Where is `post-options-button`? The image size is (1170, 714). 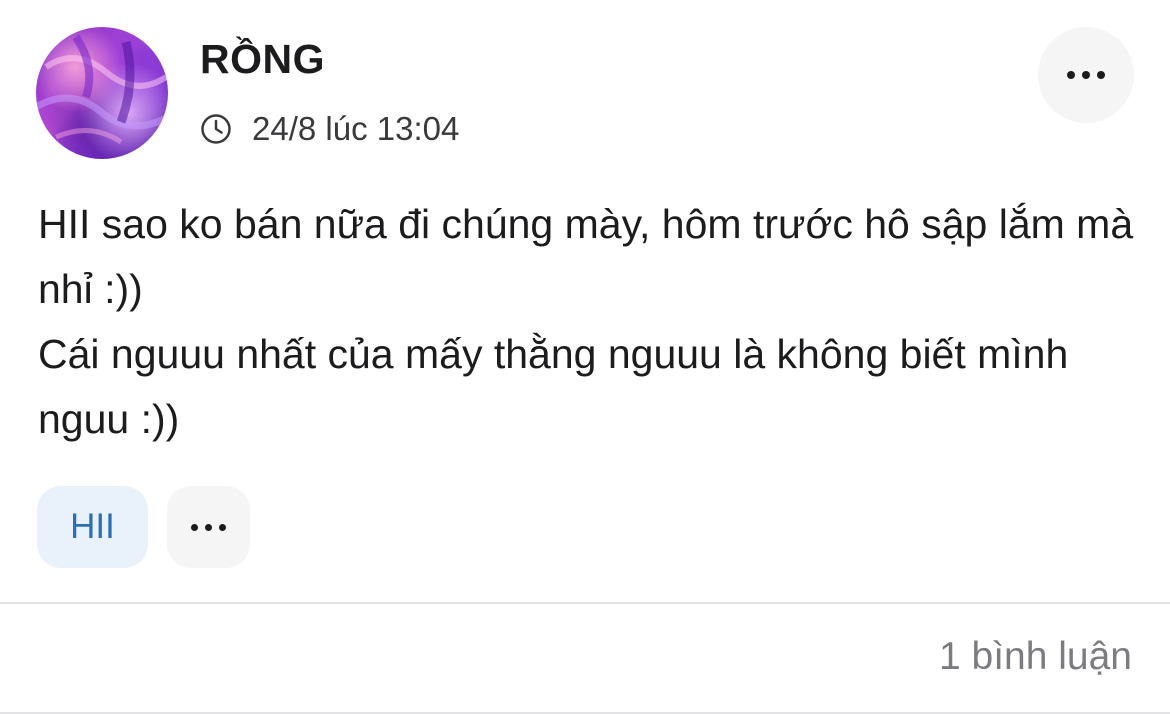
post-options-button is located at coordinates (1086, 75).